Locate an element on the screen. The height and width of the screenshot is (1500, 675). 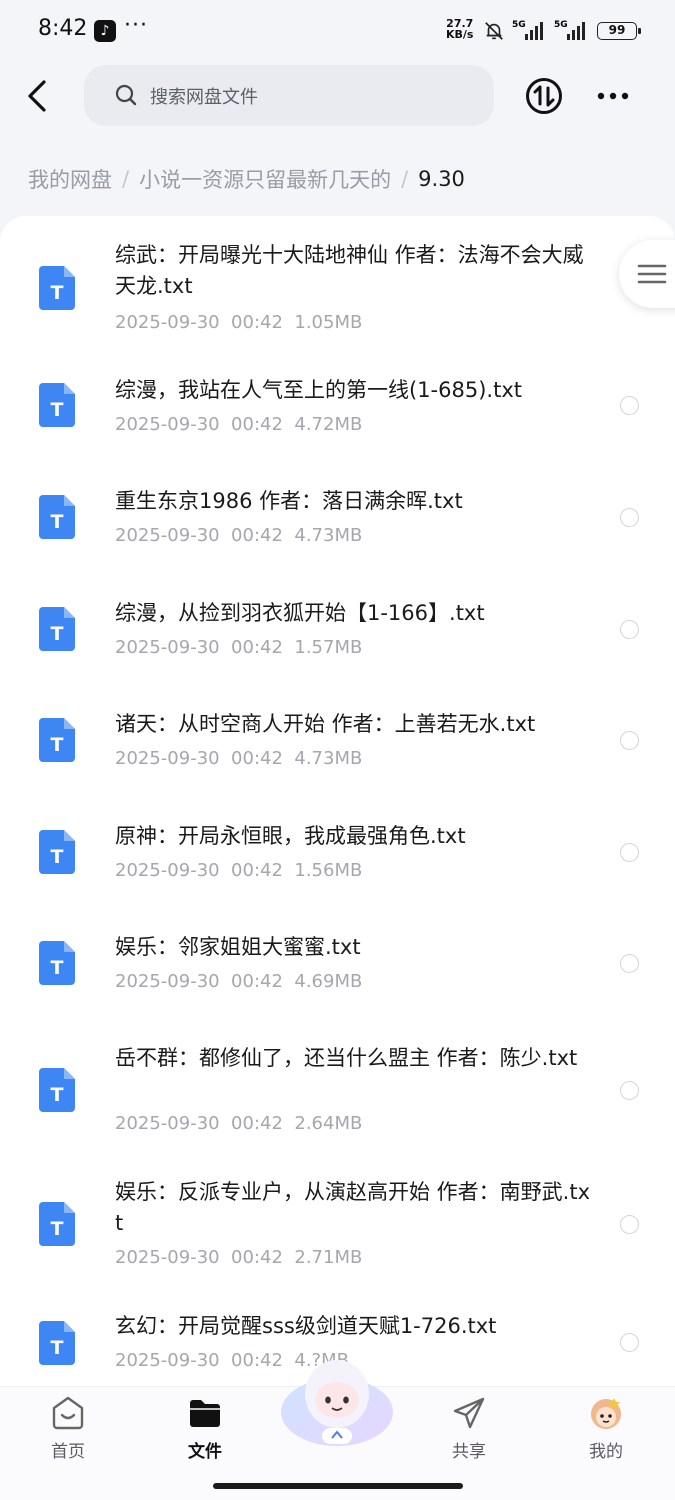
file-name: 重生东京1986 作者：落日满余晖.txt is located at coordinates (289, 501).